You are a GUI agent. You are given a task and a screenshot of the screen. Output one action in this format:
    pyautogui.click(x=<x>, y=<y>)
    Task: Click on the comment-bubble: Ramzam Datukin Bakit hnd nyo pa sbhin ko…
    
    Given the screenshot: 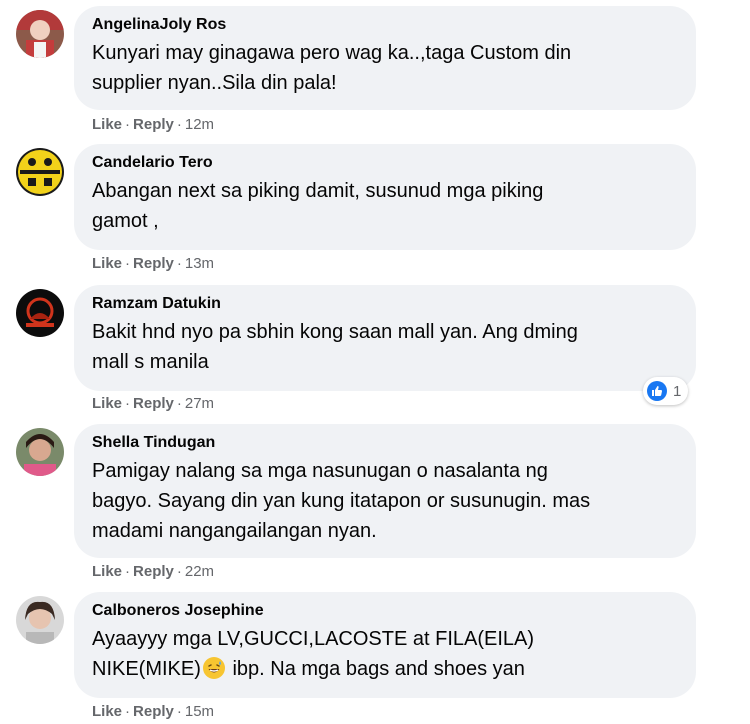 What is the action you would take?
    pyautogui.click(x=385, y=338)
    